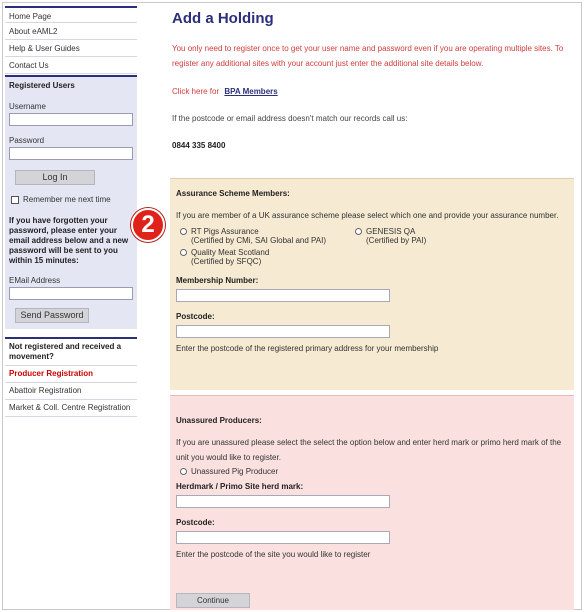 This screenshot has width=584, height=612. I want to click on unassured-heading: Unassured Producers:, so click(219, 420).